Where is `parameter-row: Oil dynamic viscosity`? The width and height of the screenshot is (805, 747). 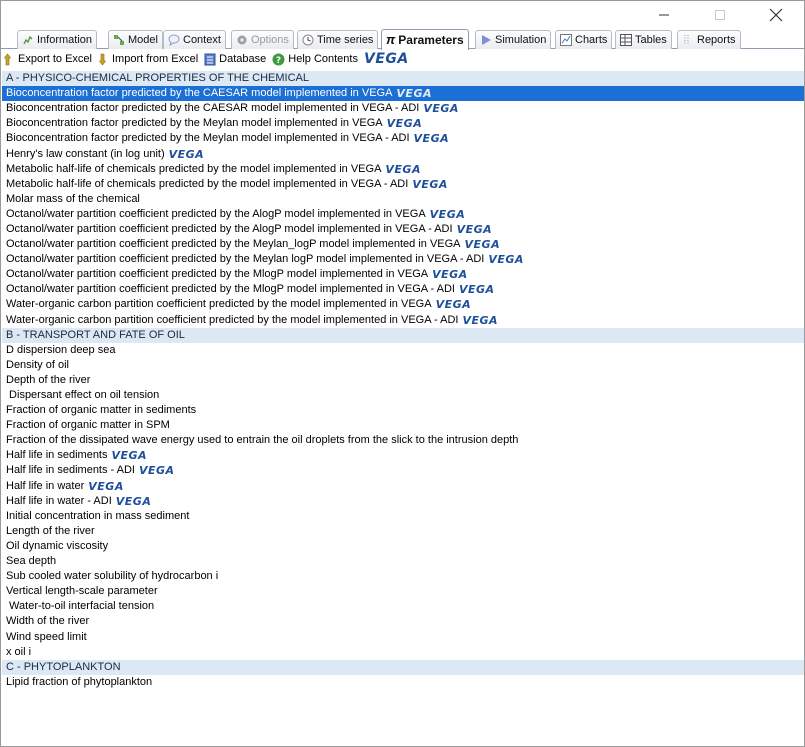
parameter-row: Oil dynamic viscosity is located at coordinates (403, 546).